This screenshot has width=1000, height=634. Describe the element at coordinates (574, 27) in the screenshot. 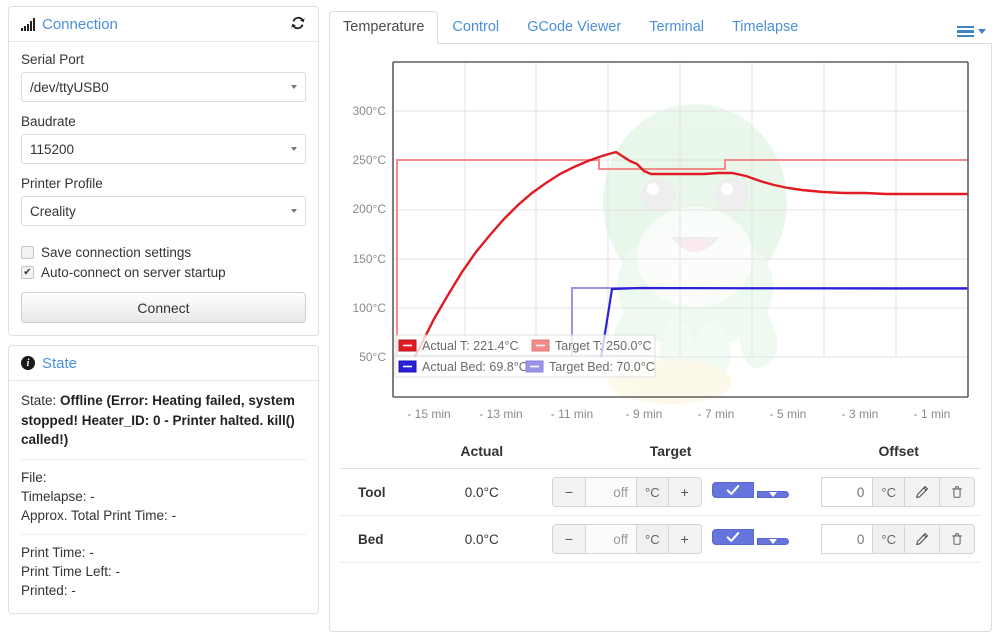

I see `tab-gcode-viewer: GCode Viewer` at that location.